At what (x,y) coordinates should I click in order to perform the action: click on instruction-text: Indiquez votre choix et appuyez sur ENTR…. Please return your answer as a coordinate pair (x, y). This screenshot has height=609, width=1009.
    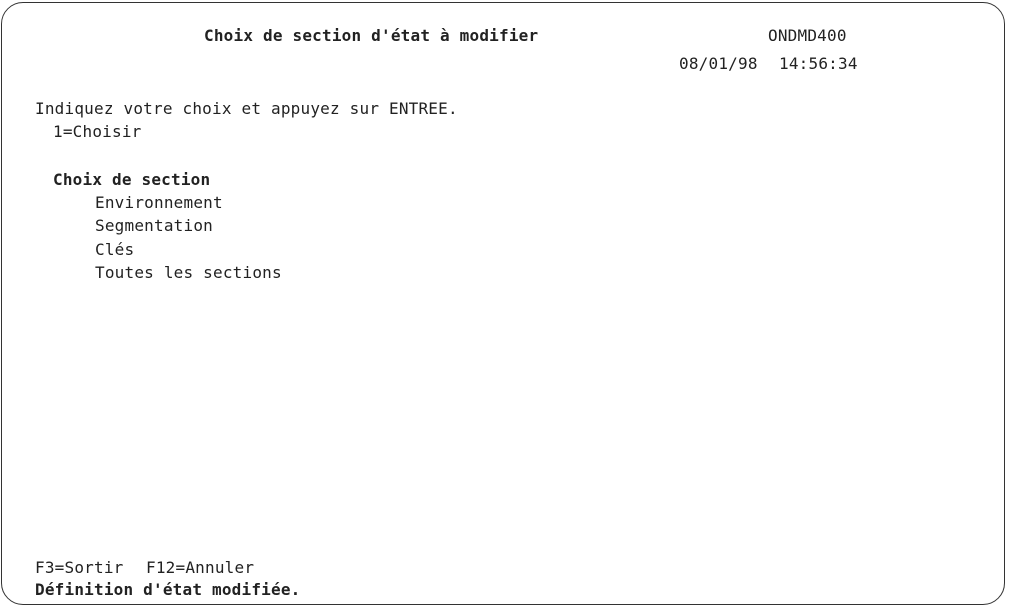
    Looking at the image, I should click on (246, 108).